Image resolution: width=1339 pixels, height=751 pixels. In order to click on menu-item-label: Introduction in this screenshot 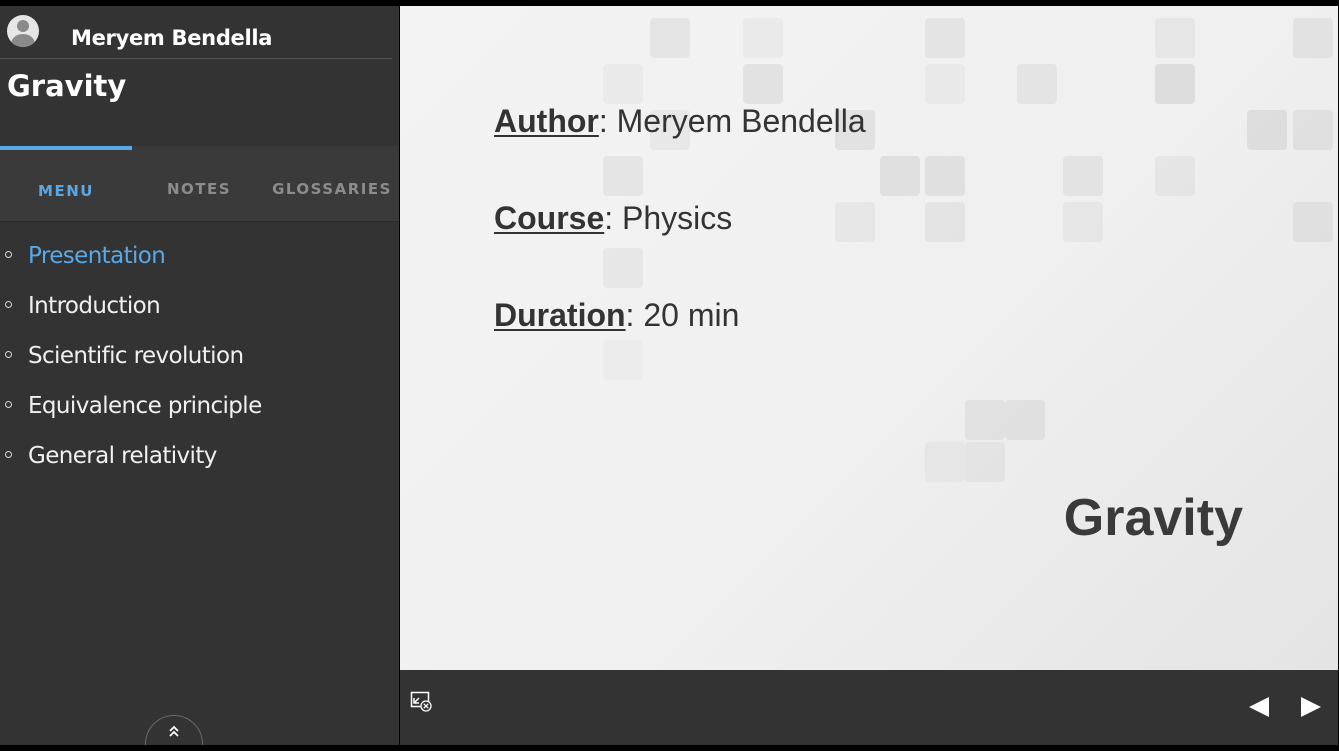, I will do `click(94, 306)`.